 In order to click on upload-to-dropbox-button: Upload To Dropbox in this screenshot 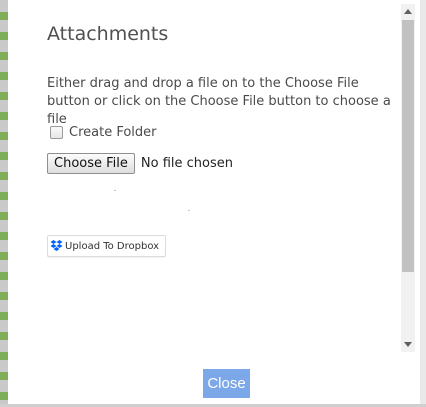, I will do `click(107, 246)`.